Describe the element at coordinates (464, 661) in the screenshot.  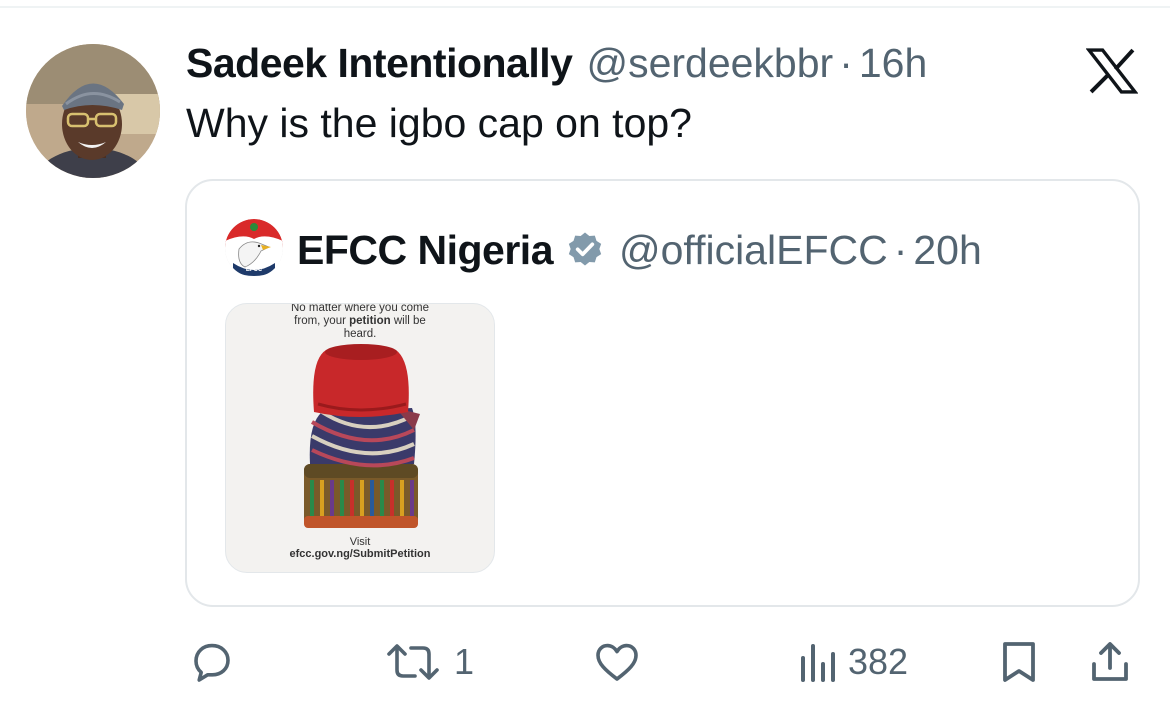
I see `retweet-count: 1` at that location.